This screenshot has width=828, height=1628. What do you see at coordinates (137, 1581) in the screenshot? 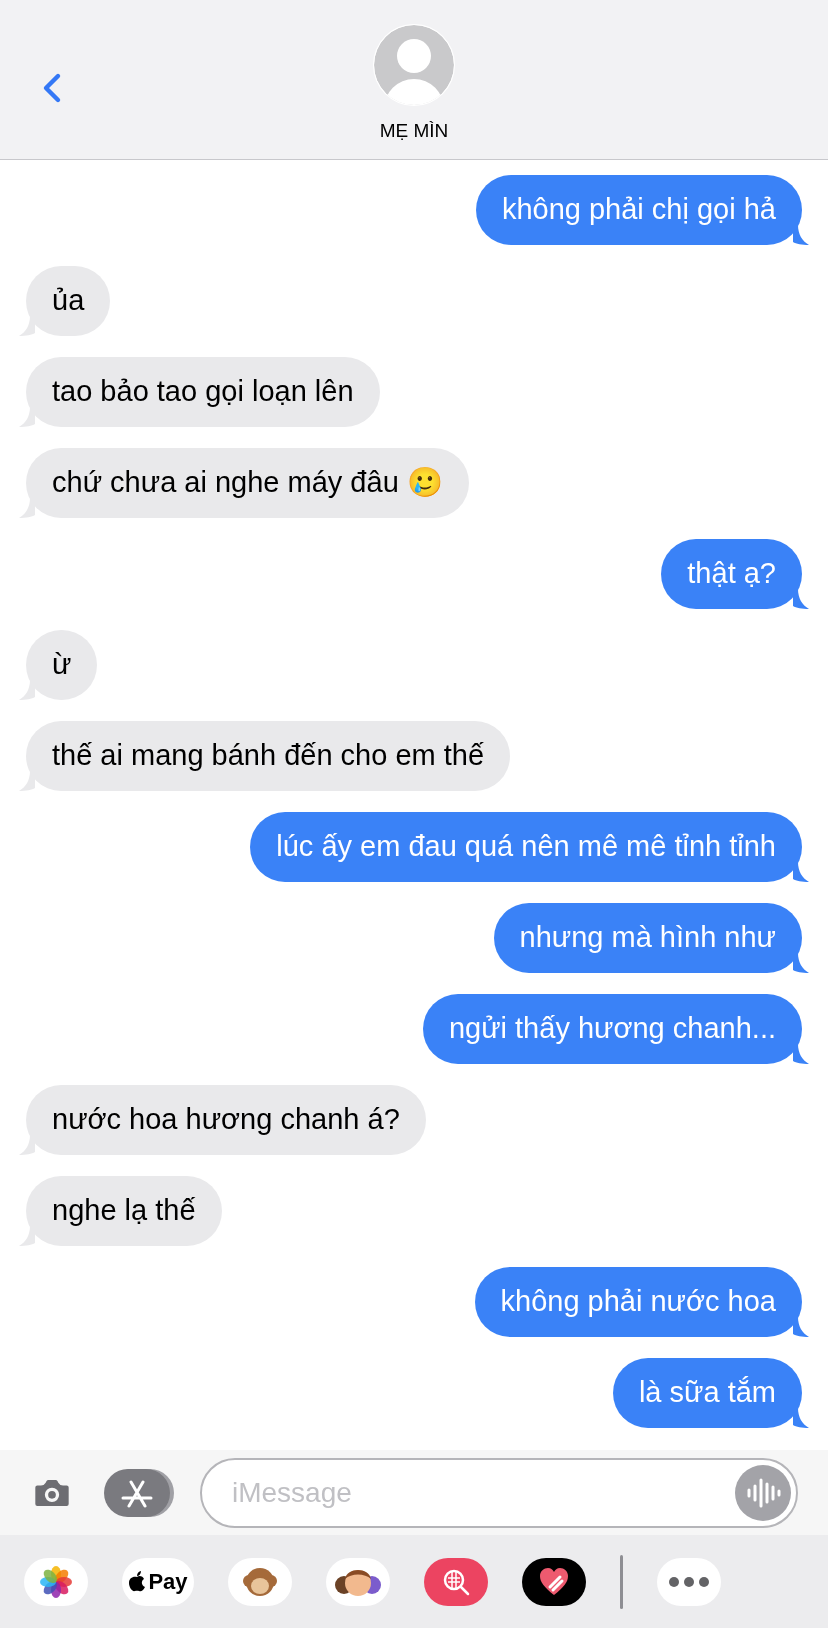
I see `apple-logo-icon` at bounding box center [137, 1581].